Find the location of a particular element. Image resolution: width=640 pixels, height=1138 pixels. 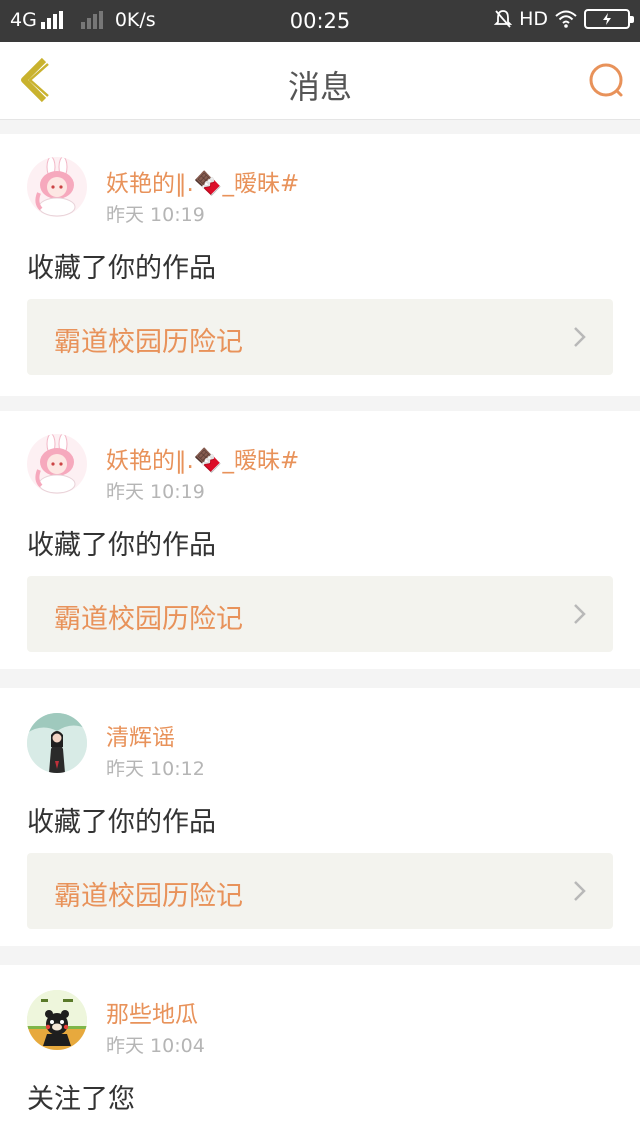

hd-label: HD is located at coordinates (533, 19).